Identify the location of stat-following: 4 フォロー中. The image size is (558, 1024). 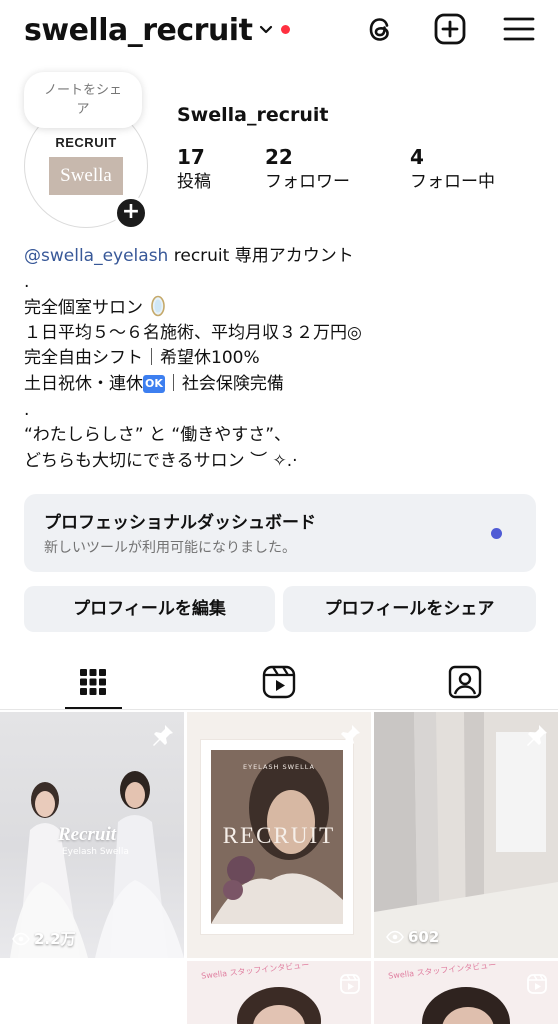
(452, 169).